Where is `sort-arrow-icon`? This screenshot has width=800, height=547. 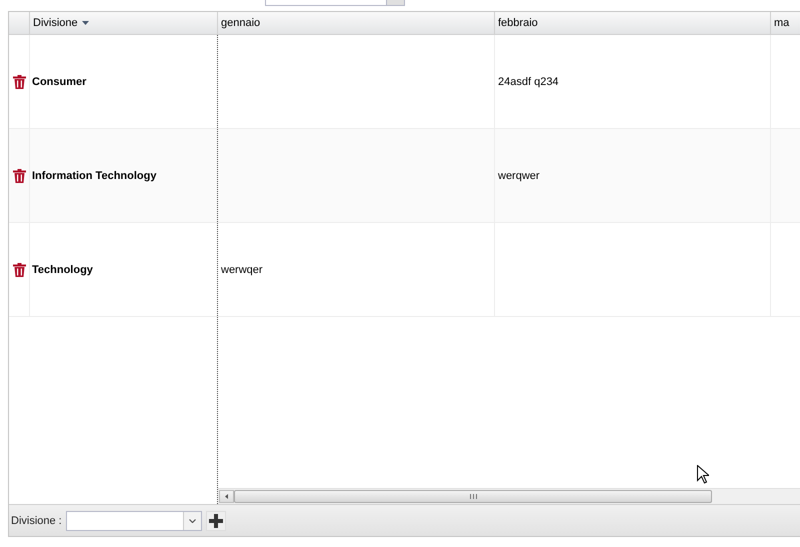 sort-arrow-icon is located at coordinates (85, 23).